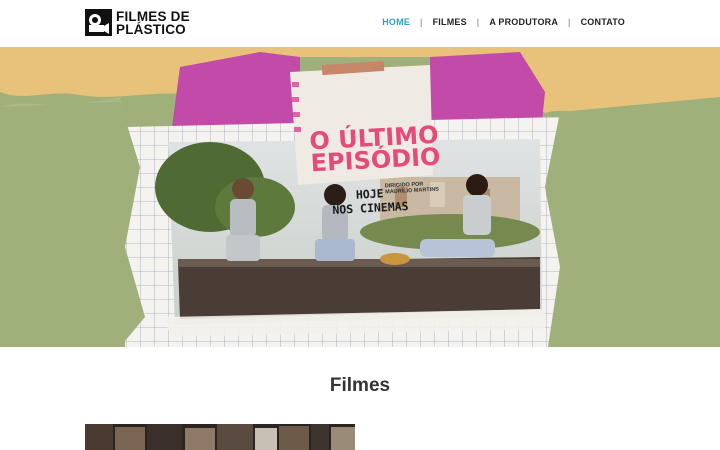 This screenshot has height=450, width=720. I want to click on brand-logo: FILMES DE PLÁSTICO, so click(137, 22).